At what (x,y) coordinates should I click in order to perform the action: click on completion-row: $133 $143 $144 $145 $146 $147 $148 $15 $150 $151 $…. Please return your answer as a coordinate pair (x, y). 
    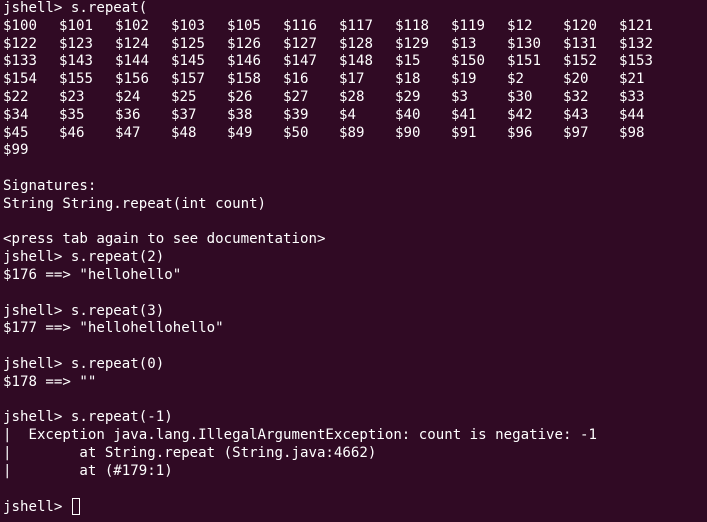
    Looking at the image, I should click on (355, 62).